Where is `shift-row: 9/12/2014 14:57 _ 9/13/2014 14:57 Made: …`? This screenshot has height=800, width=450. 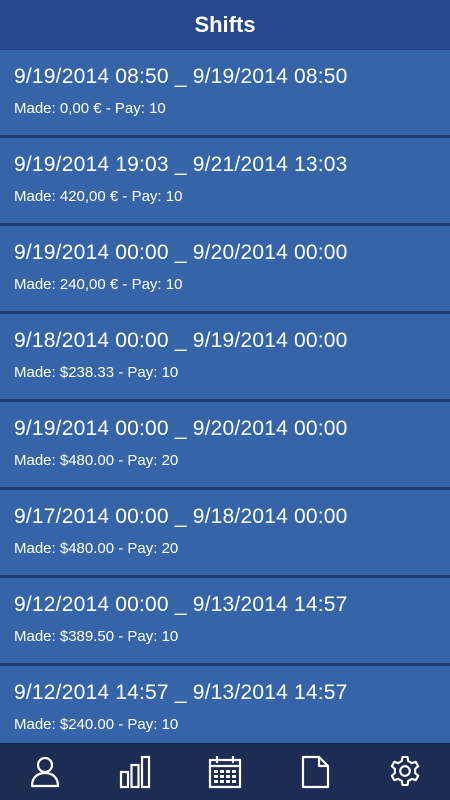
shift-row: 9/12/2014 14:57 _ 9/13/2014 14:57 Made: … is located at coordinates (225, 704).